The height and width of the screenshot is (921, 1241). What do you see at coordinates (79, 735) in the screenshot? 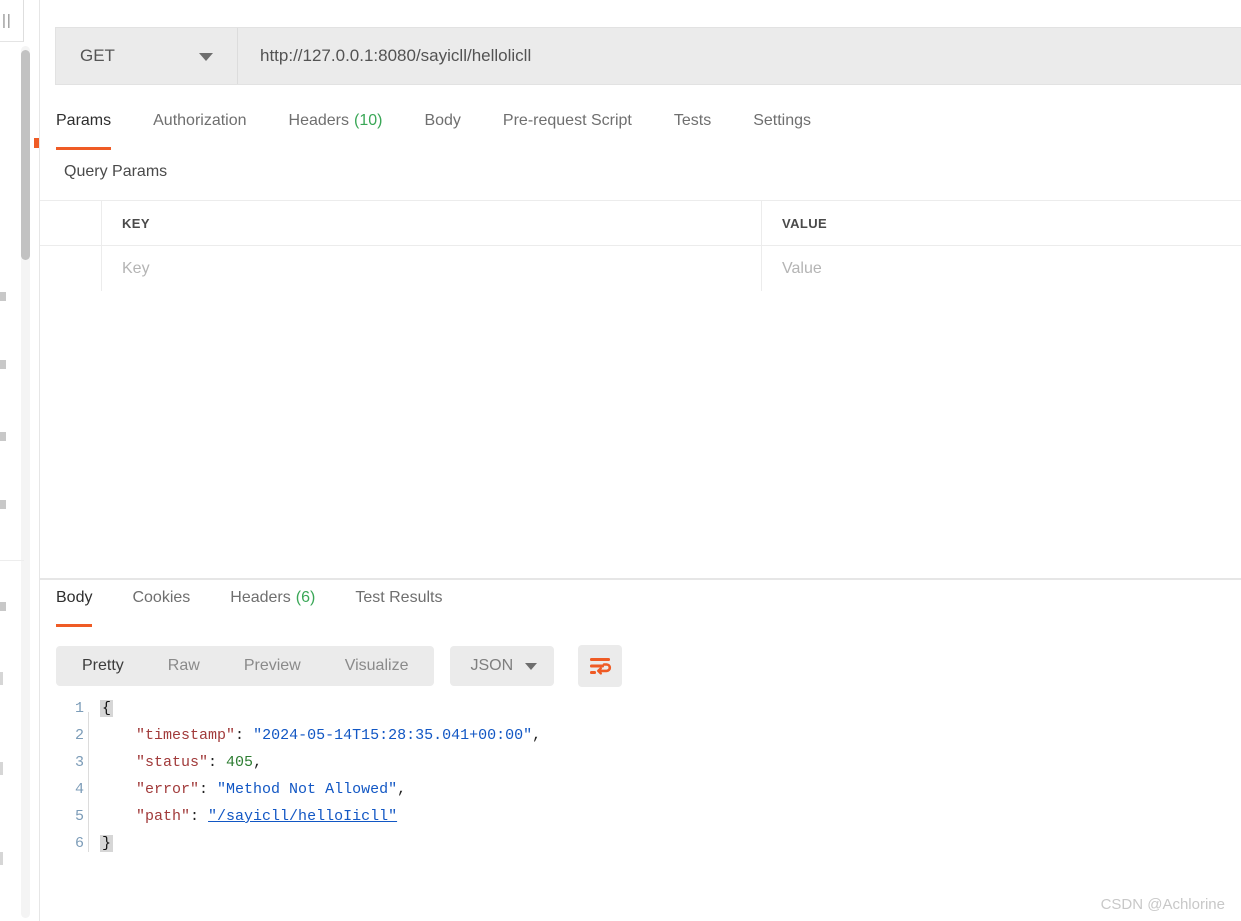
I see `line-number: 2` at bounding box center [79, 735].